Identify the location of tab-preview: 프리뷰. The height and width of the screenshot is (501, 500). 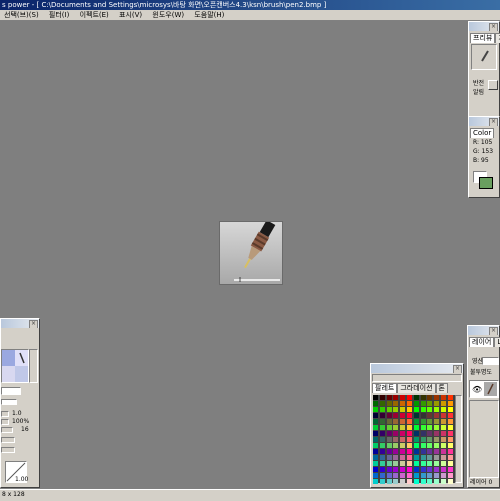
(483, 38).